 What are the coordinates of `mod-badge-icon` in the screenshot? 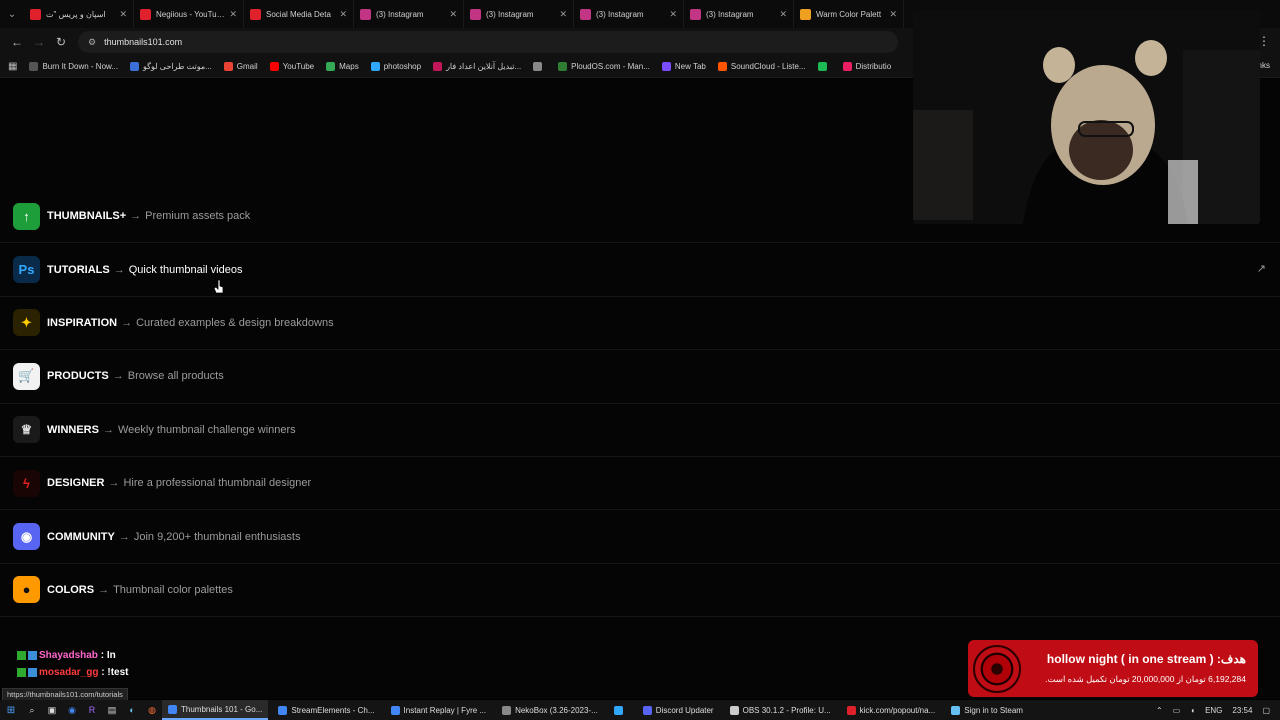 It's located at (21, 655).